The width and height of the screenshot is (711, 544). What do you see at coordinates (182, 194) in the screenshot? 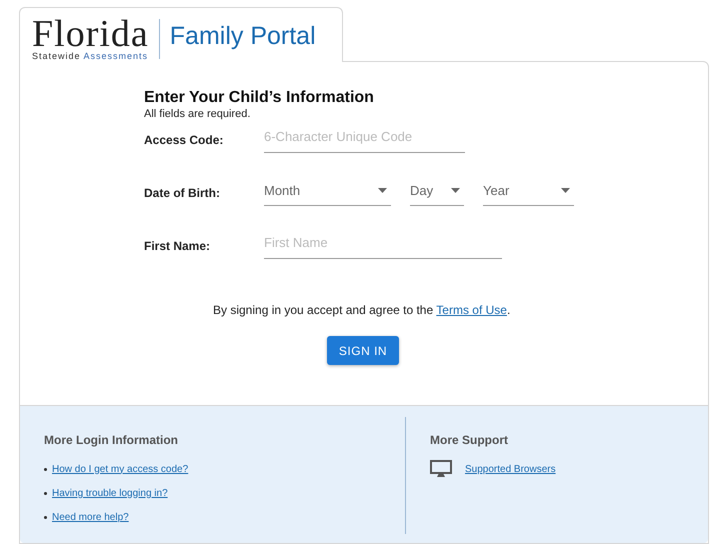
I see `field-label: Date of Birth:` at bounding box center [182, 194].